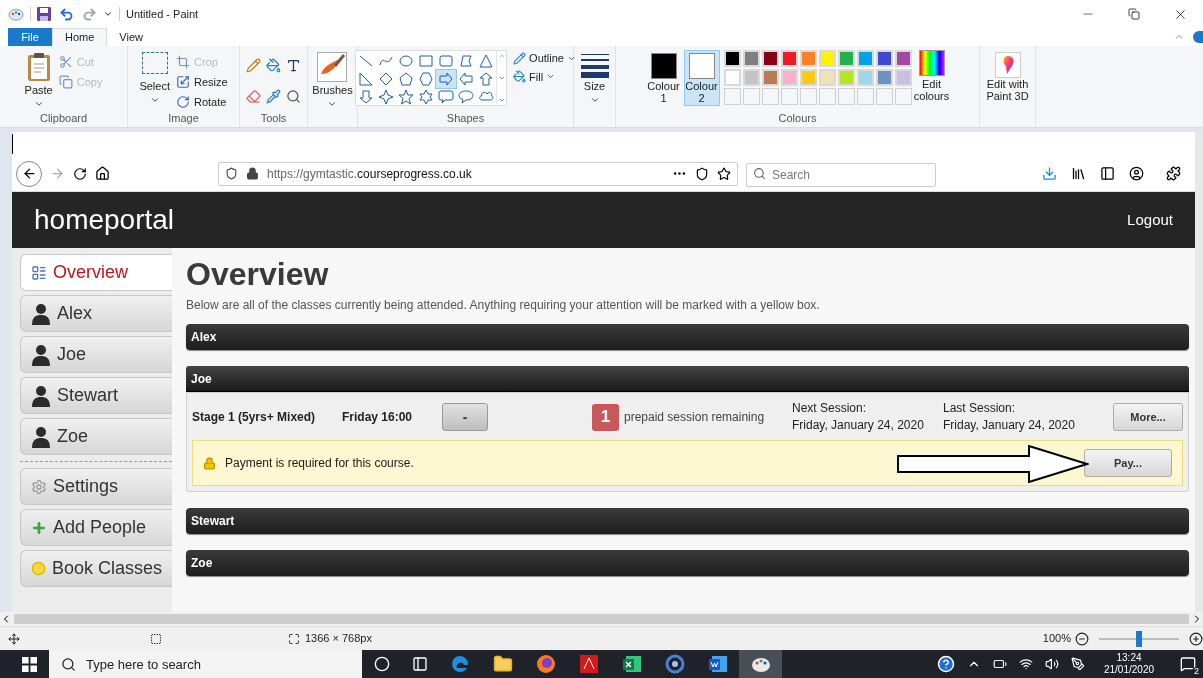 This screenshot has width=1203, height=678. Describe the element at coordinates (687, 521) in the screenshot. I see `section-header: Stewart` at that location.